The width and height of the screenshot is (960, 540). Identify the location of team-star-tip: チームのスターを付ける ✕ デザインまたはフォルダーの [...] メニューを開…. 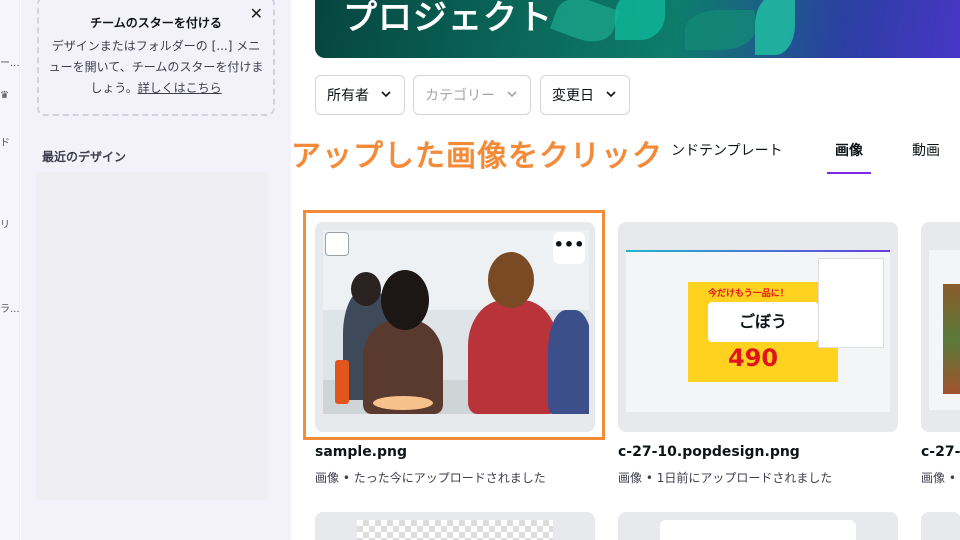
(156, 58).